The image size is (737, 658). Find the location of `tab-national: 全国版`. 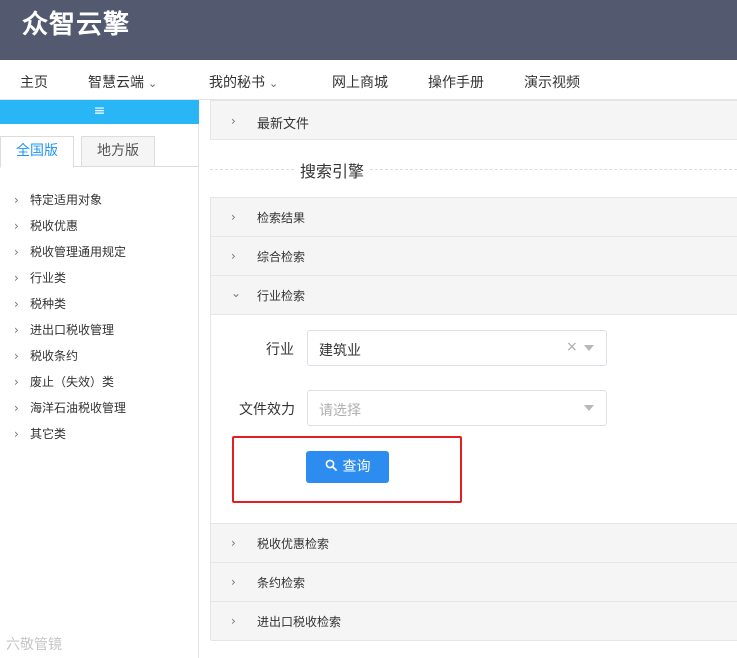

tab-national: 全国版 is located at coordinates (37, 152).